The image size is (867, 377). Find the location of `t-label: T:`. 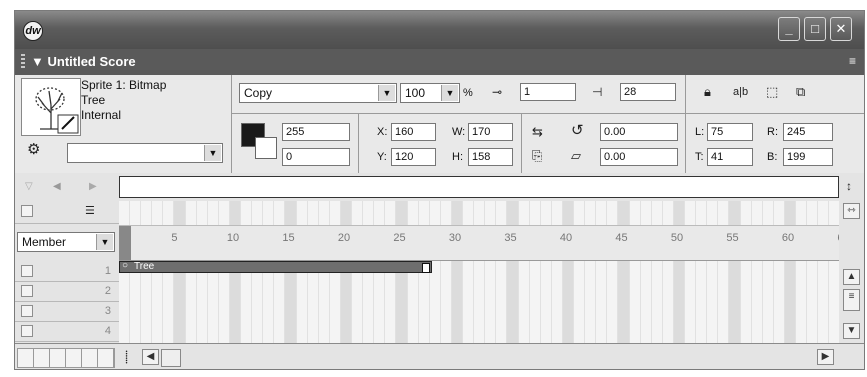

t-label: T: is located at coordinates (699, 157).